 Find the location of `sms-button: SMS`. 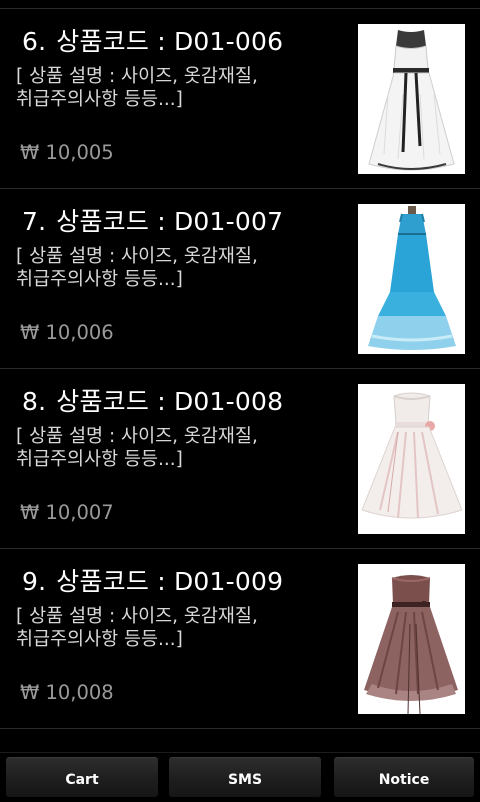

sms-button: SMS is located at coordinates (245, 777).